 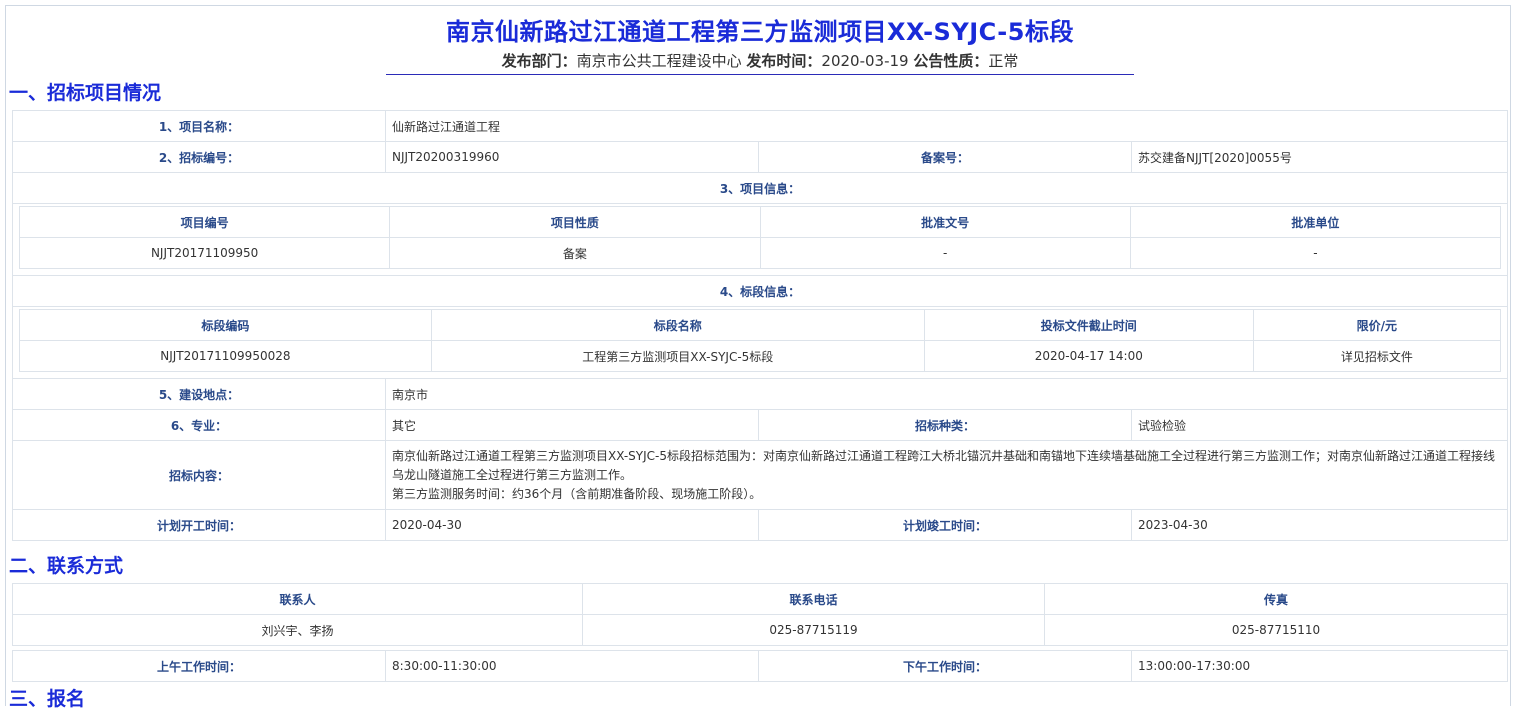 I want to click on record-no-label: 备案号：, so click(x=945, y=157).